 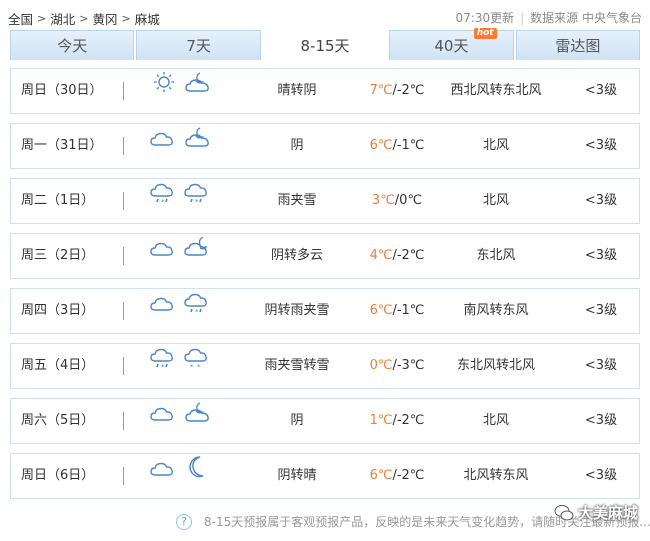 What do you see at coordinates (296, 255) in the screenshot?
I see `weather-description: 阴转多云` at bounding box center [296, 255].